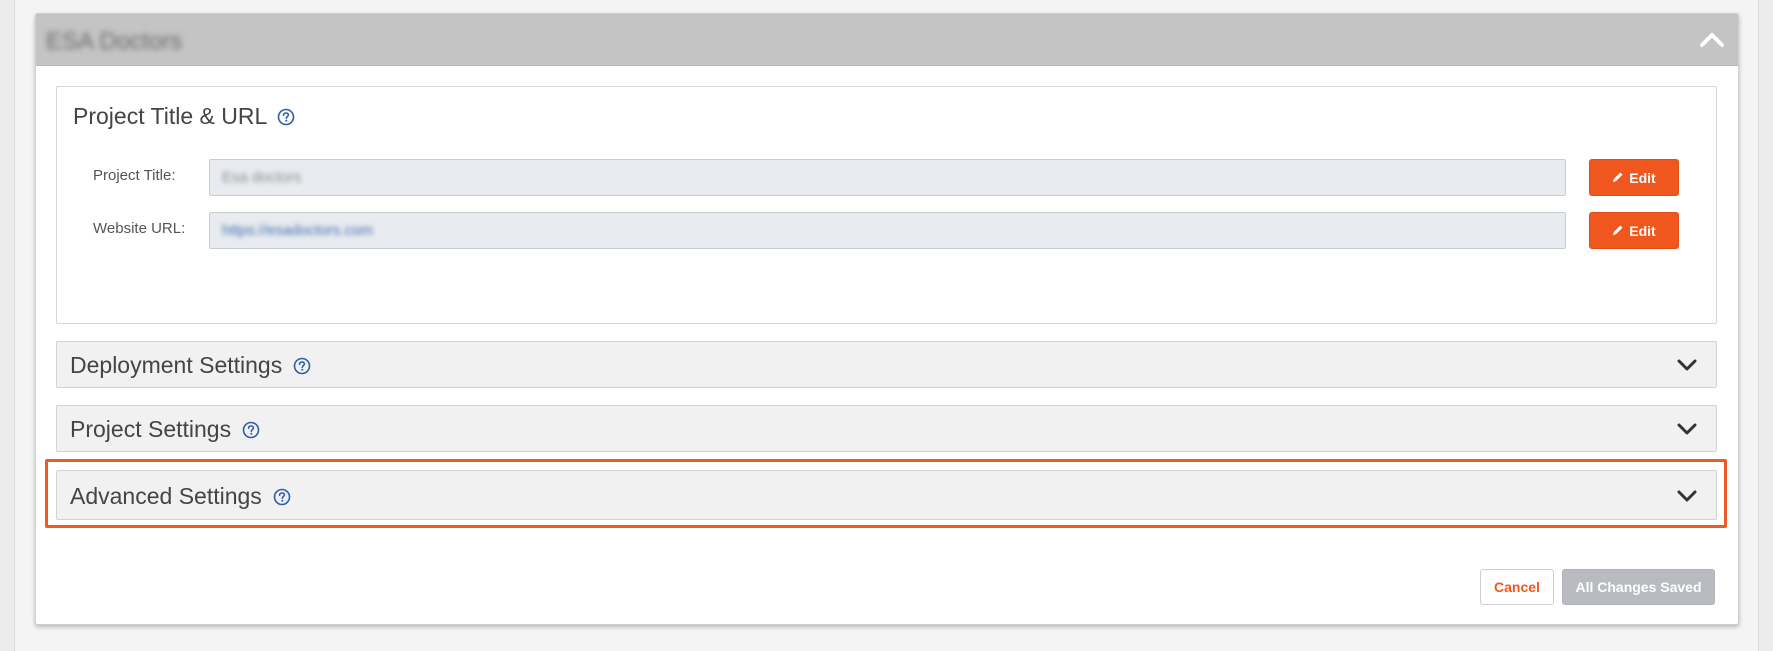 This screenshot has height=651, width=1773. I want to click on project-settings-accordion: Project Settings, so click(886, 428).